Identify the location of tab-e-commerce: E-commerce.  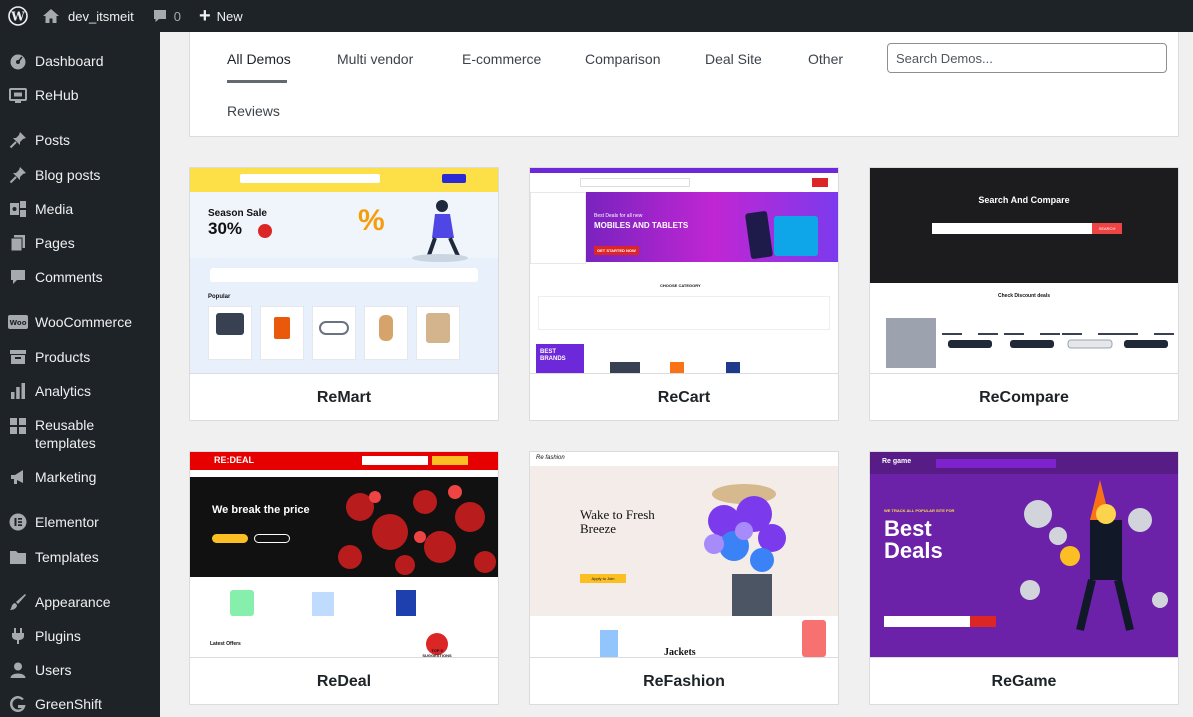
(501, 59).